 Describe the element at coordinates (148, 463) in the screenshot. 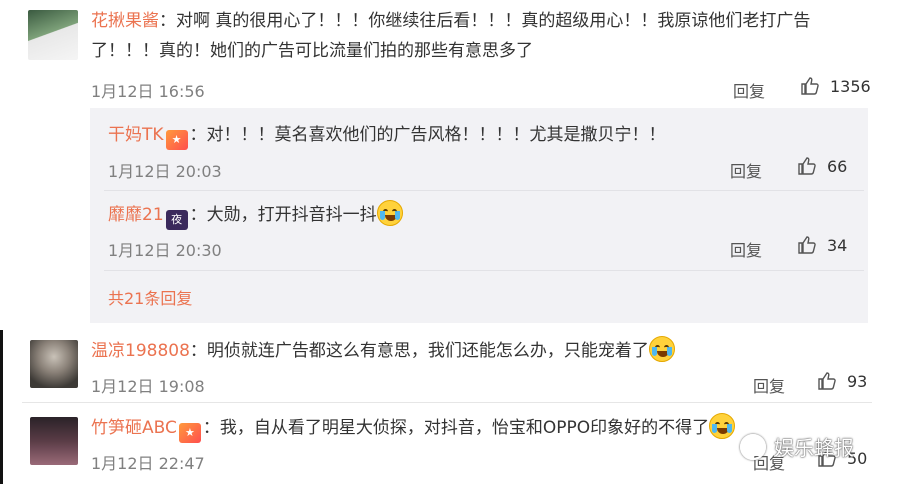

I see `timestamp: 1月12日 22:47` at that location.